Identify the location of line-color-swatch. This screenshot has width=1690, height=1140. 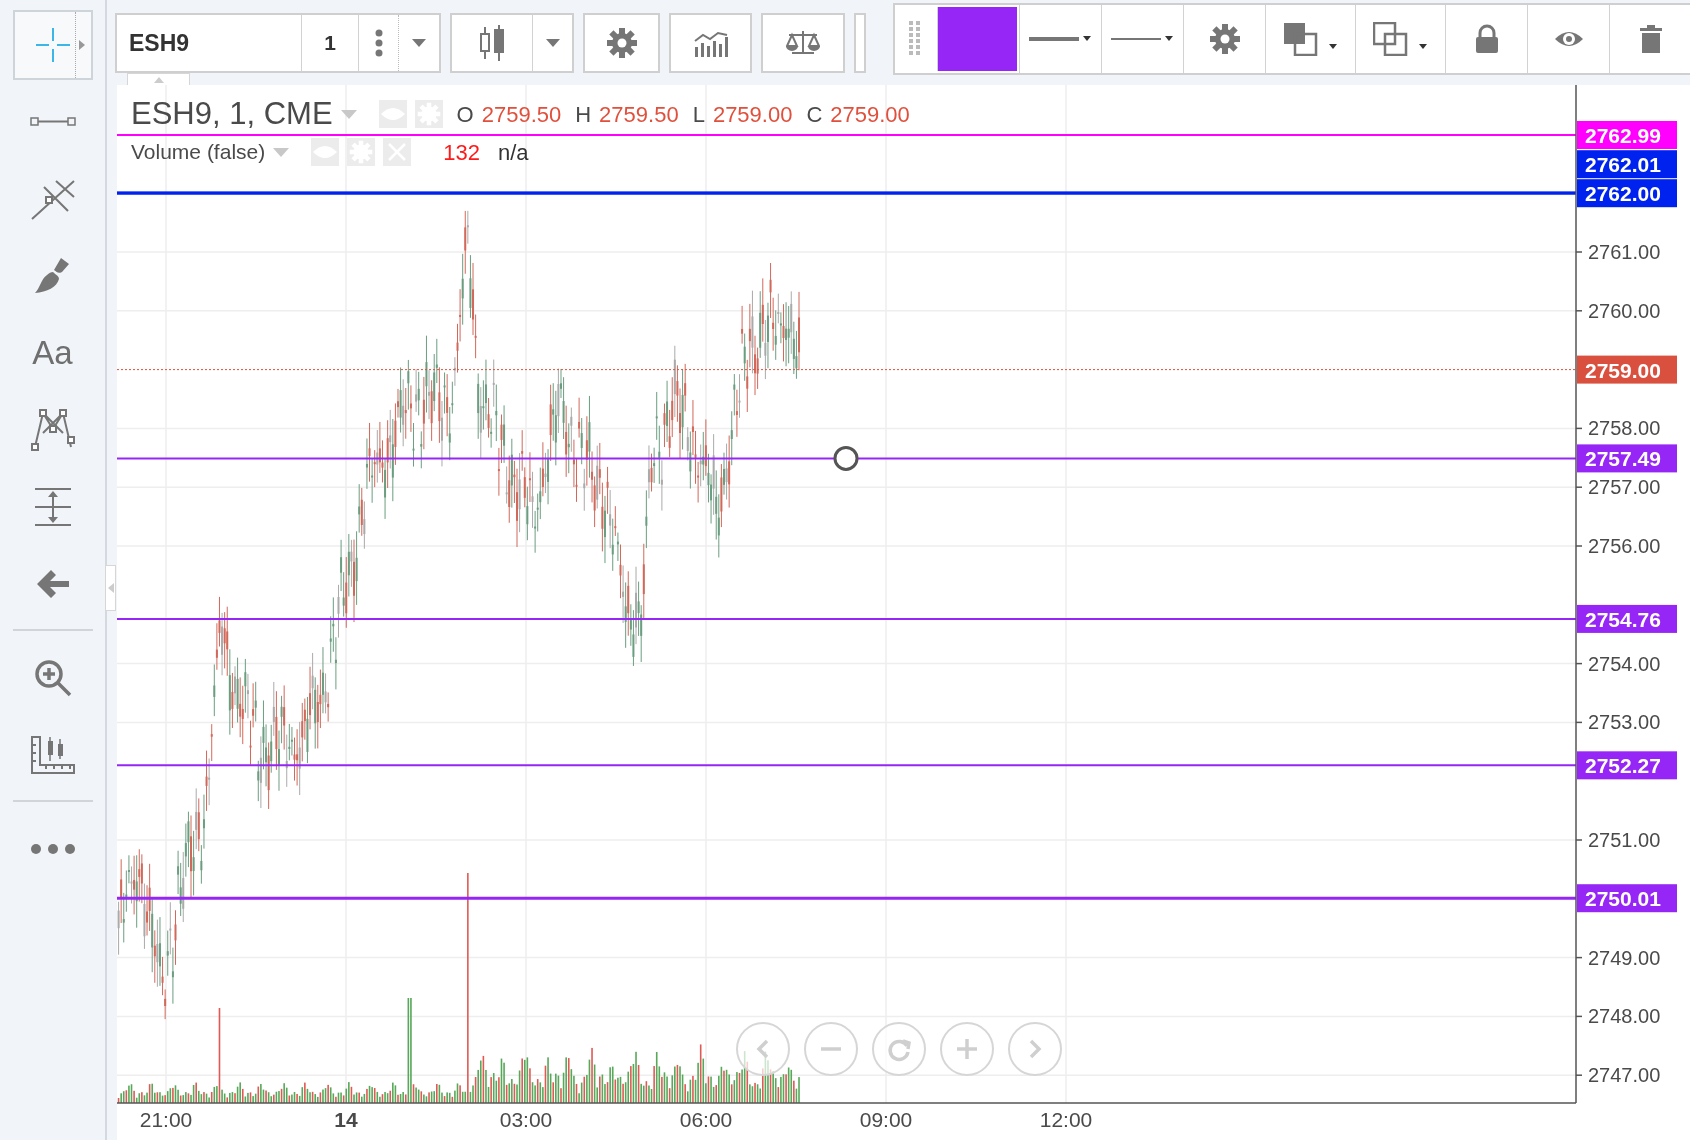
(977, 39).